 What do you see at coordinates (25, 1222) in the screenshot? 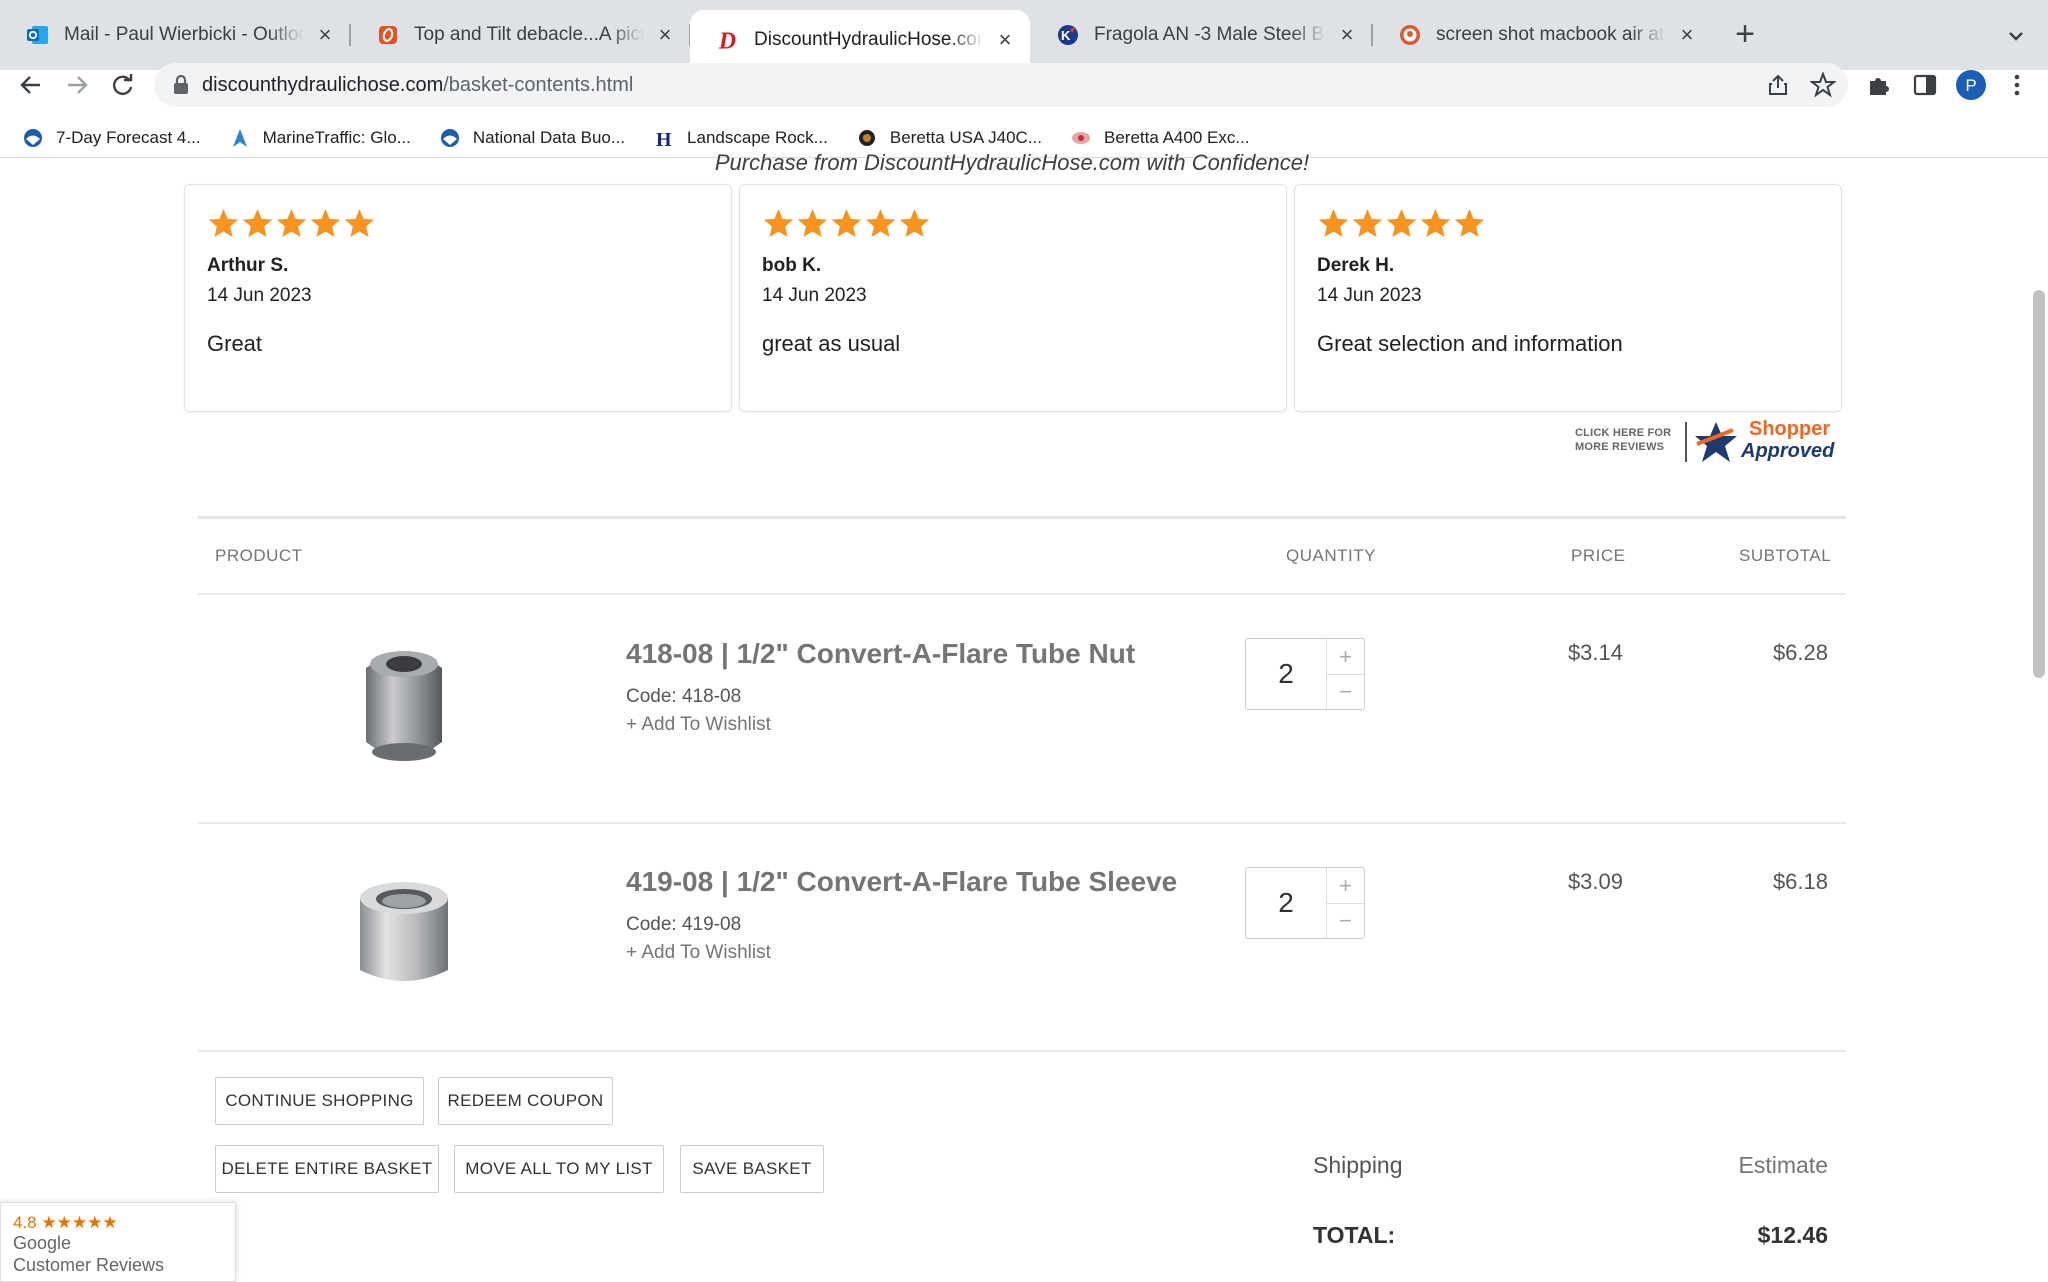
I see `rating-value: 4.8` at bounding box center [25, 1222].